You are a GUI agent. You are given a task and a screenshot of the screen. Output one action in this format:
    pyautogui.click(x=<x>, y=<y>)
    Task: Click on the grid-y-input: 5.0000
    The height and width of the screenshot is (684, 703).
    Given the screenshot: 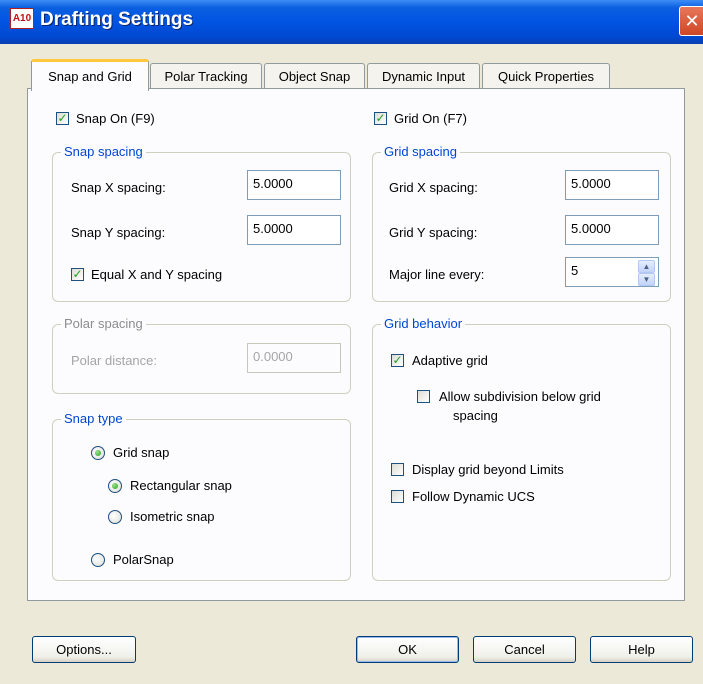 What is the action you would take?
    pyautogui.click(x=612, y=230)
    